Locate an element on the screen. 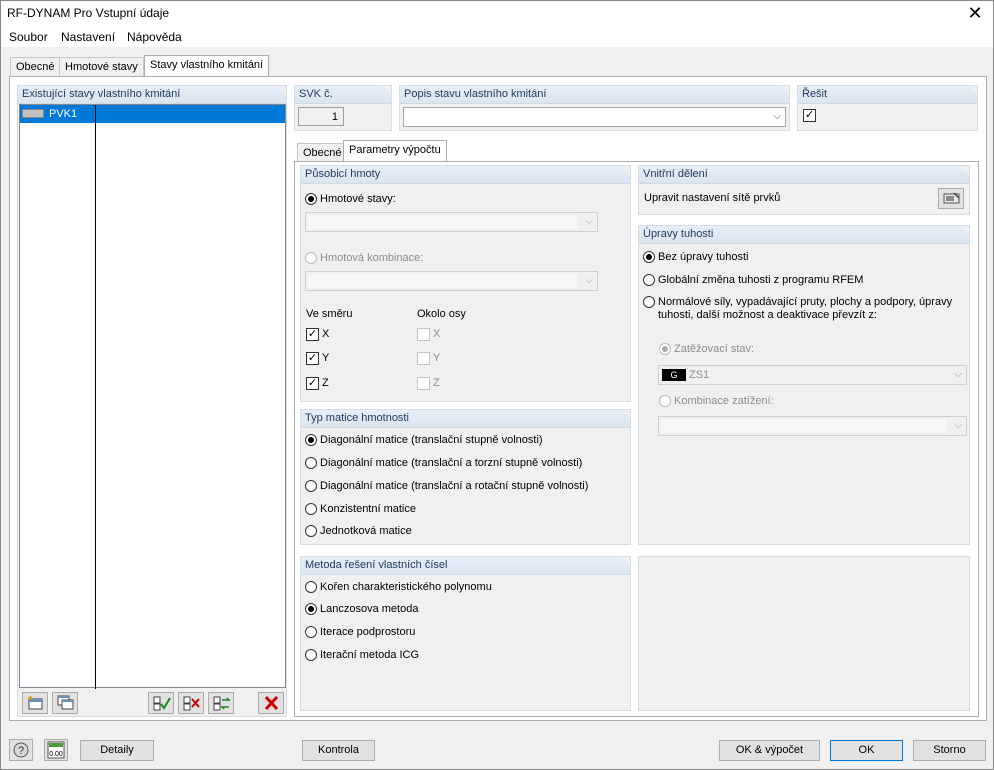  dir-x-label: X is located at coordinates (326, 334).